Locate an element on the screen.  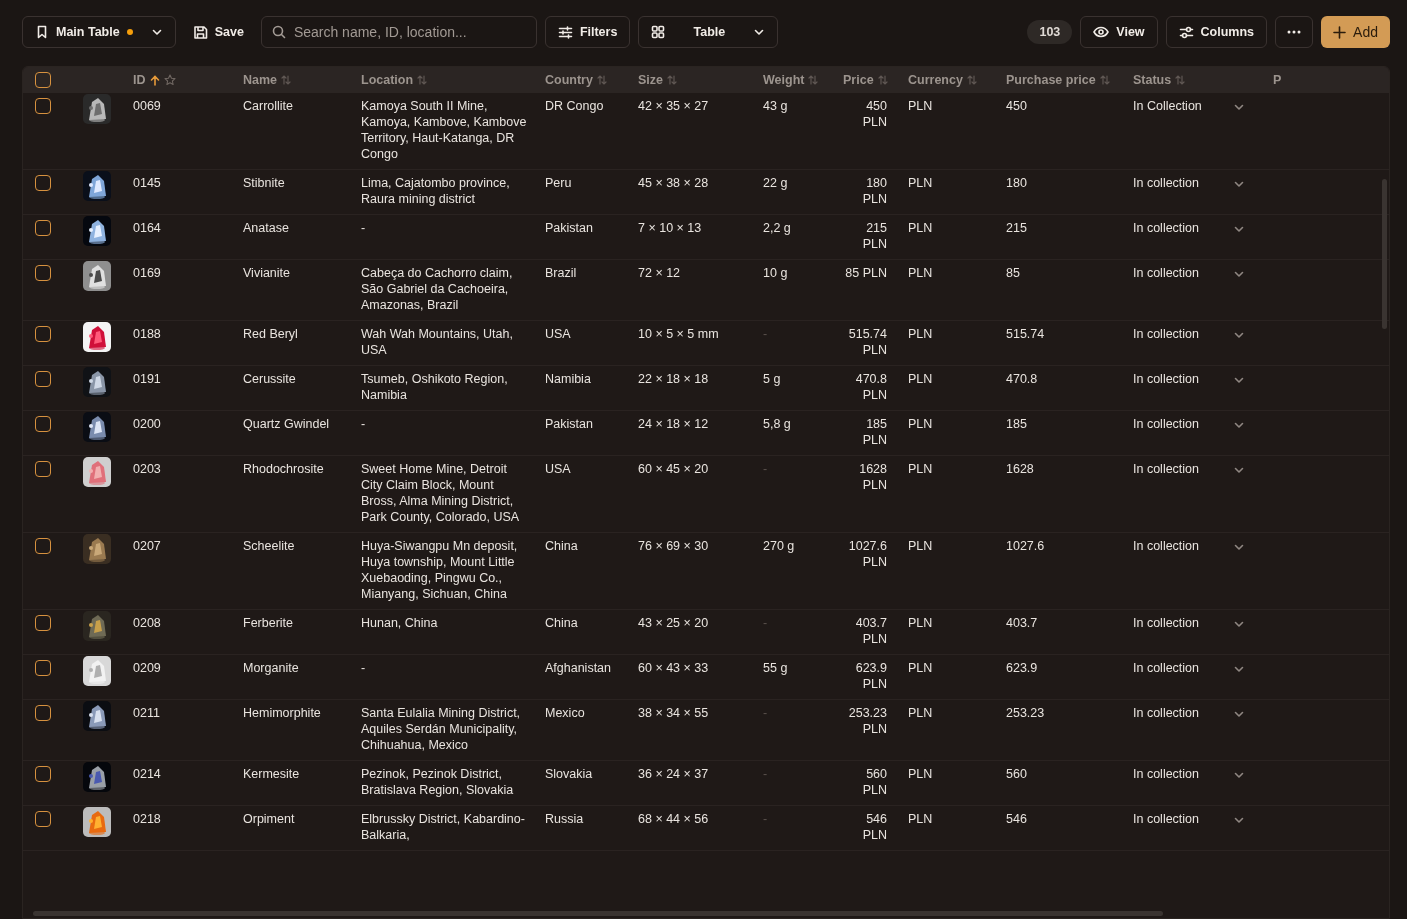
id-cell: 0211 is located at coordinates (146, 713).